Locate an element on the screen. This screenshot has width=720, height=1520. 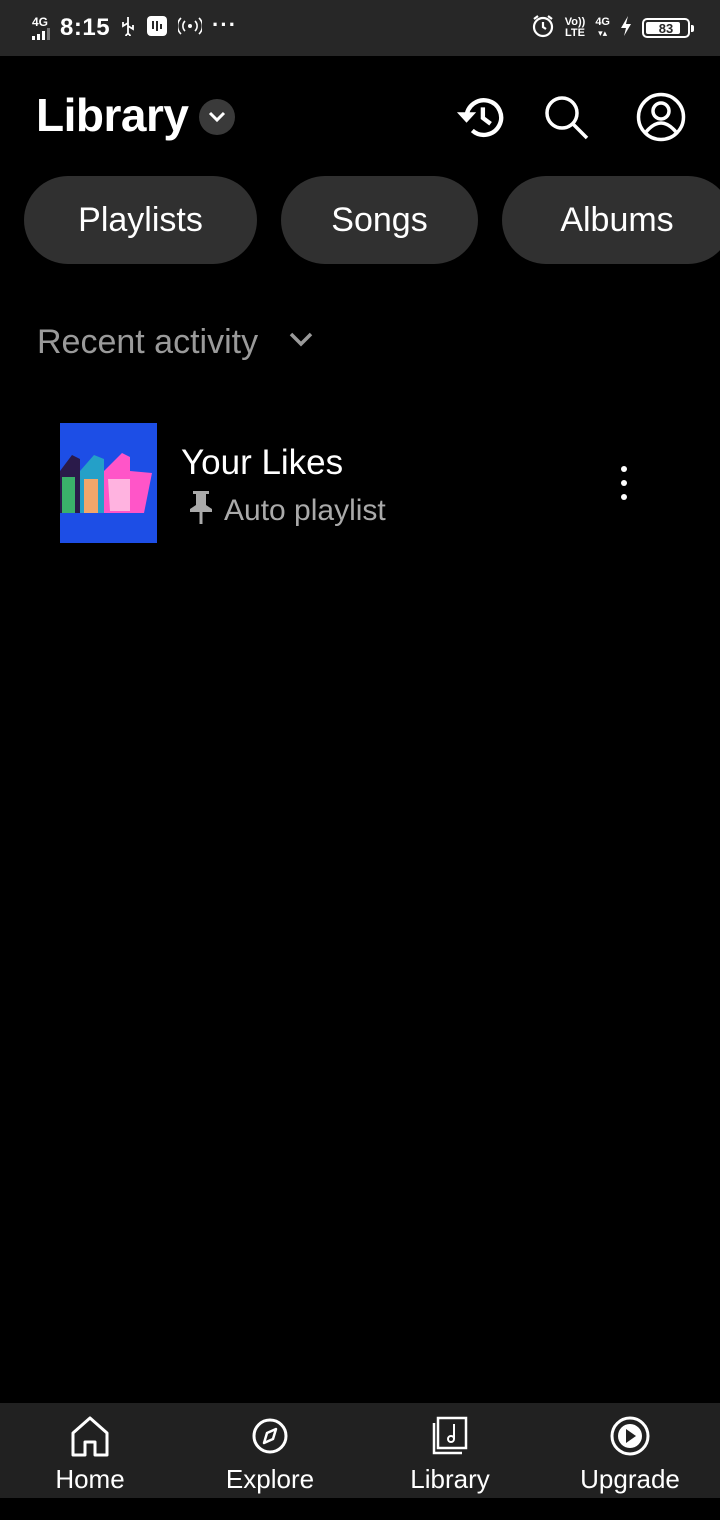
list-item: Your Likes Auto playlist is located at coordinates (360, 483).